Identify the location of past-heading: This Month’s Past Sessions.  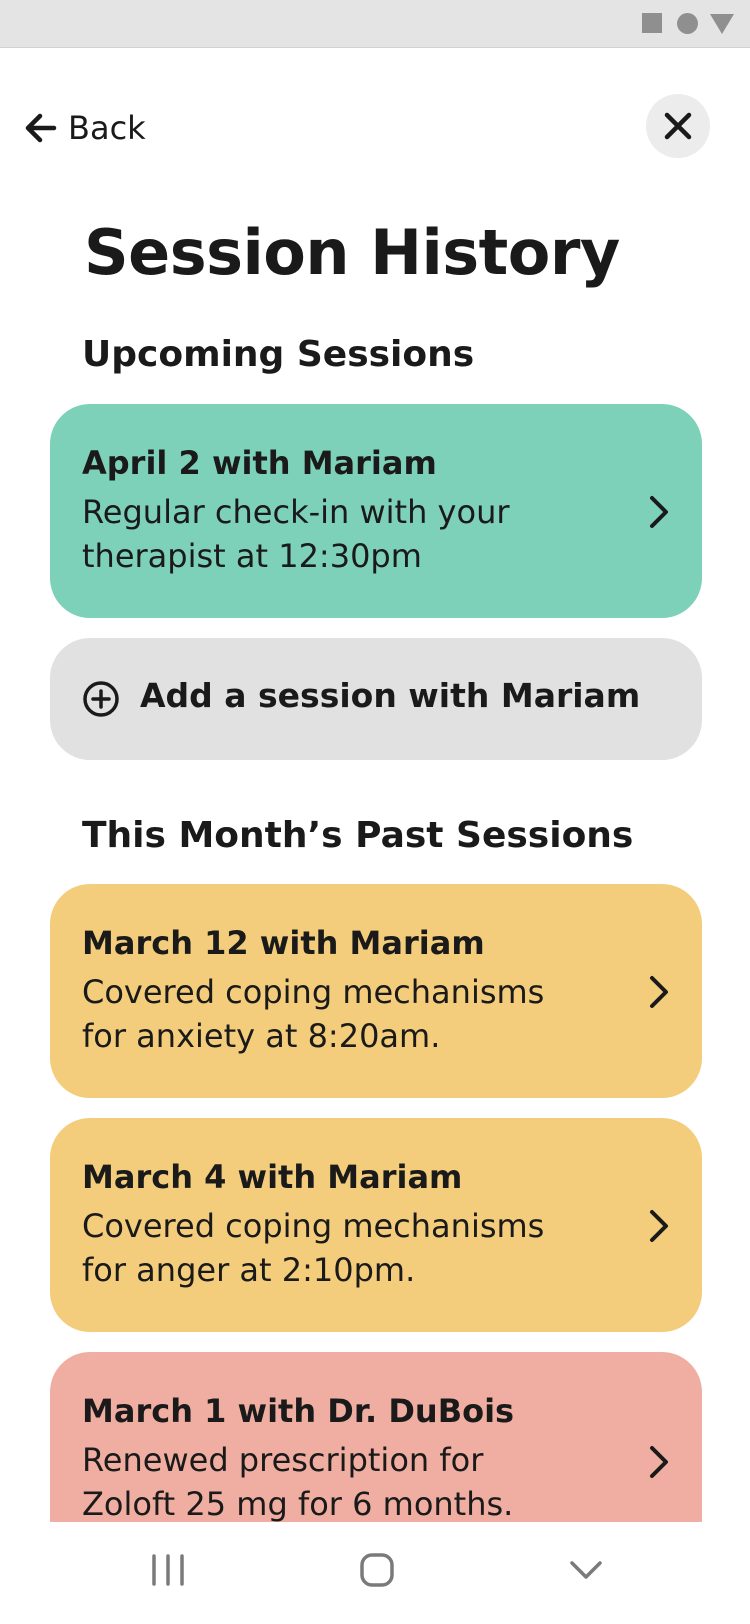
(358, 835).